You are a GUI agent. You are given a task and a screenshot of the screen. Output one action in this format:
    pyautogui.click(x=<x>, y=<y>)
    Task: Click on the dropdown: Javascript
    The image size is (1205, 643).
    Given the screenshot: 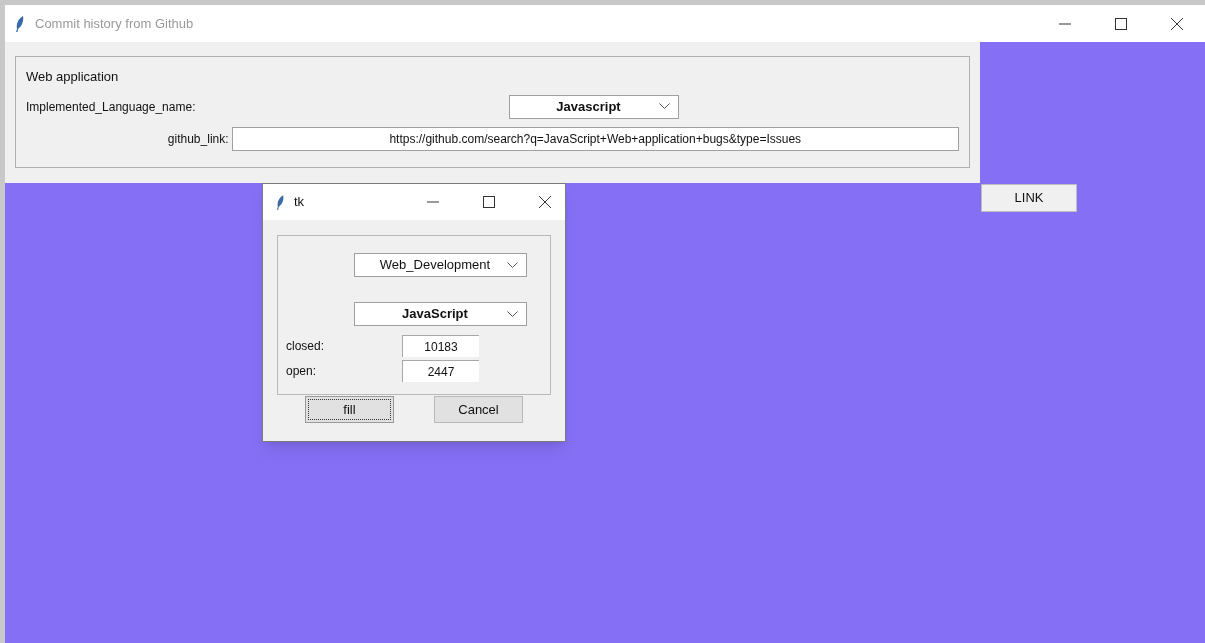 What is the action you would take?
    pyautogui.click(x=594, y=106)
    